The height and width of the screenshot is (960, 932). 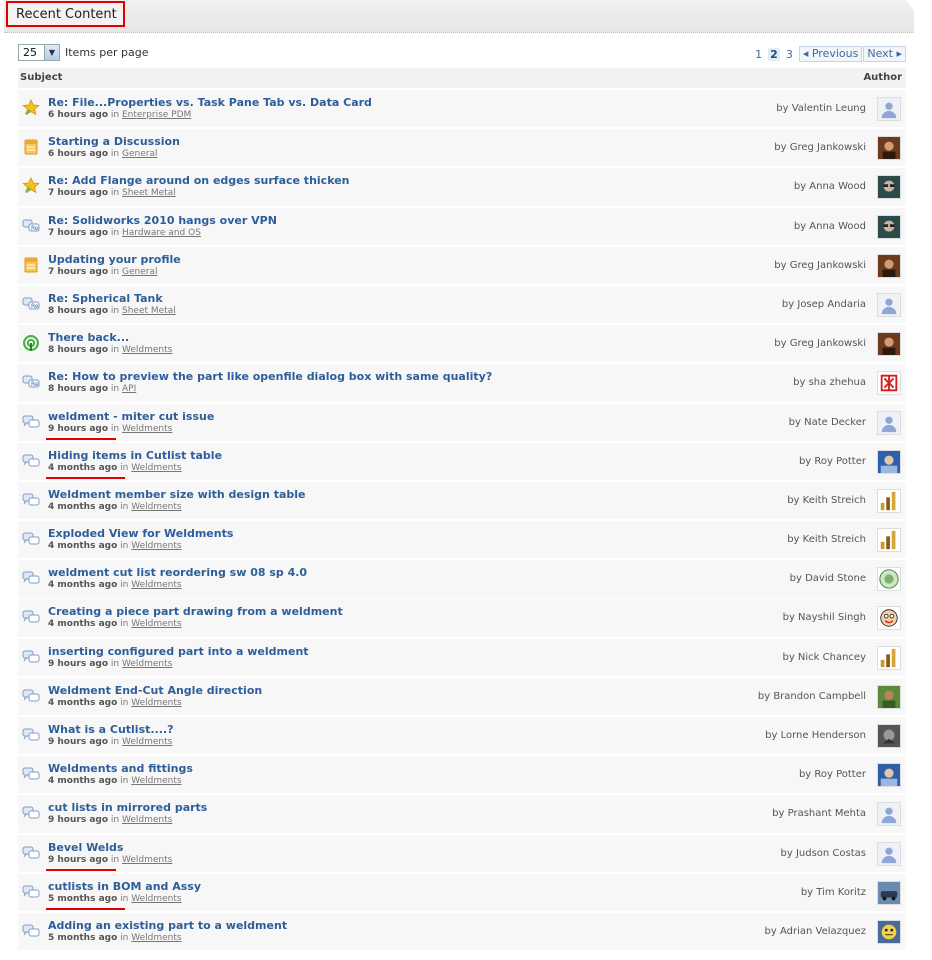 I want to click on column-header-author: Author, so click(x=882, y=78).